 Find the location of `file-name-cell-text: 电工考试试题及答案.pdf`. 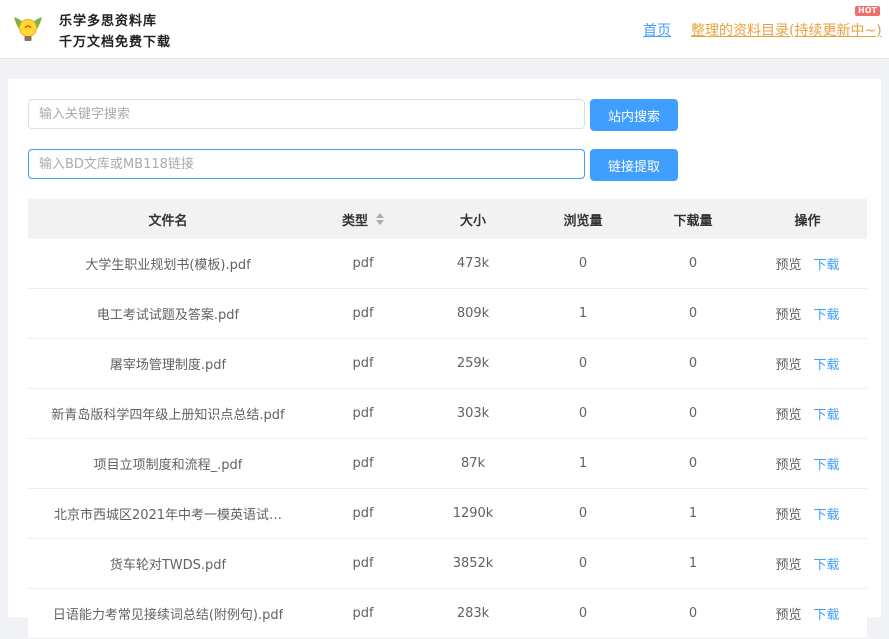

file-name-cell-text: 电工考试试题及答案.pdf is located at coordinates (168, 315).